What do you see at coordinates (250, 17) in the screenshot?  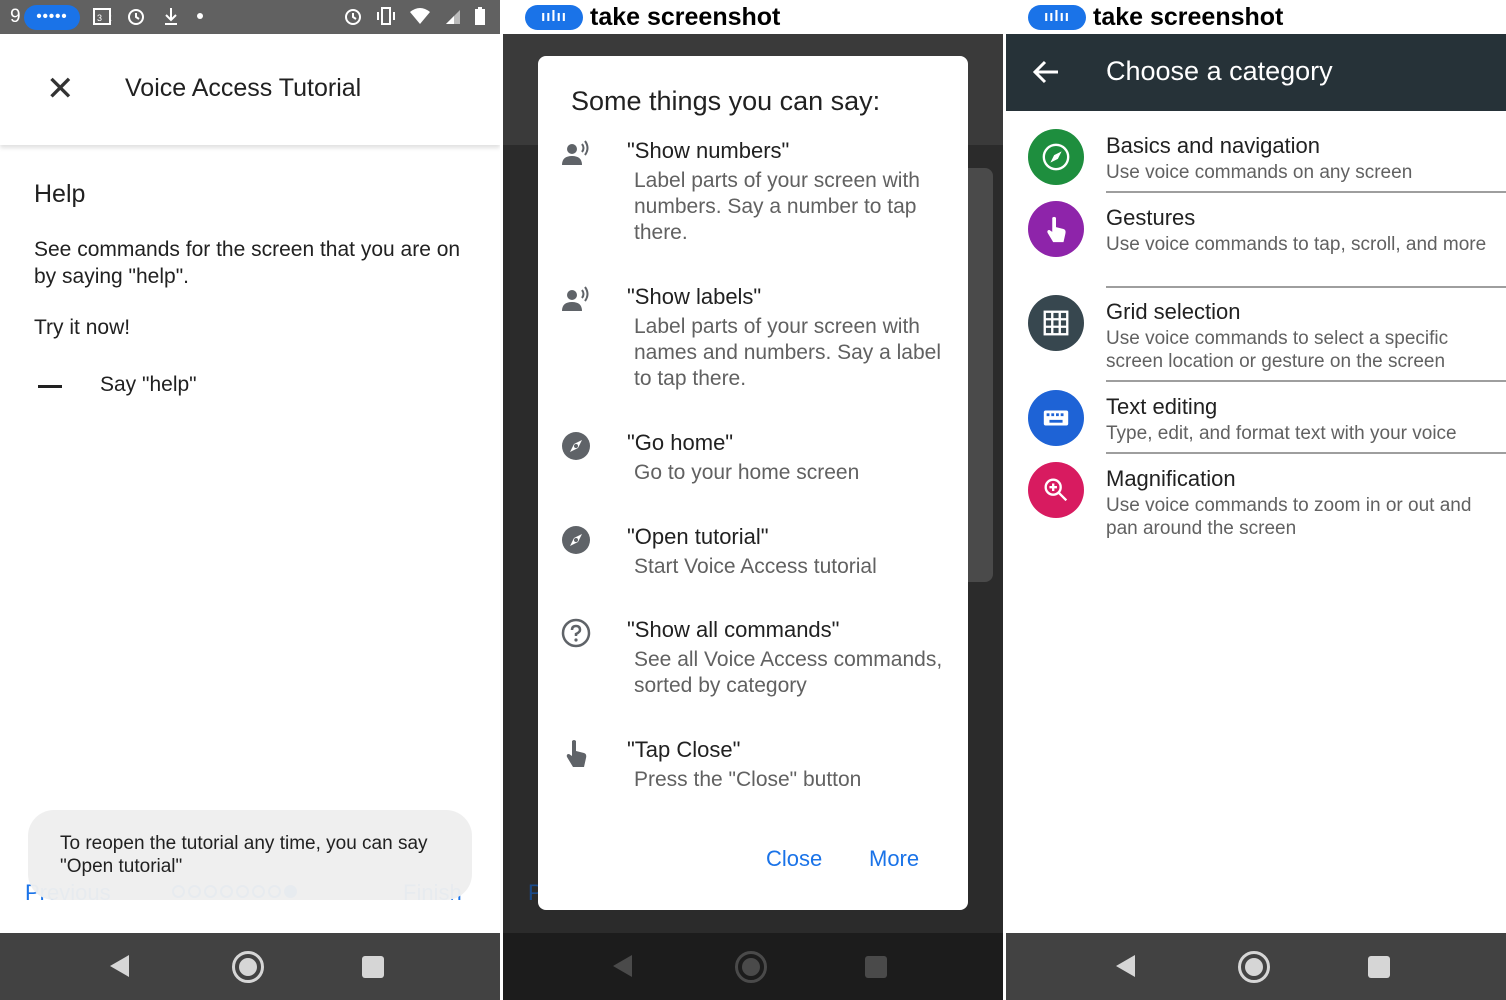 I see `status-bar: 9 ••••• 31` at bounding box center [250, 17].